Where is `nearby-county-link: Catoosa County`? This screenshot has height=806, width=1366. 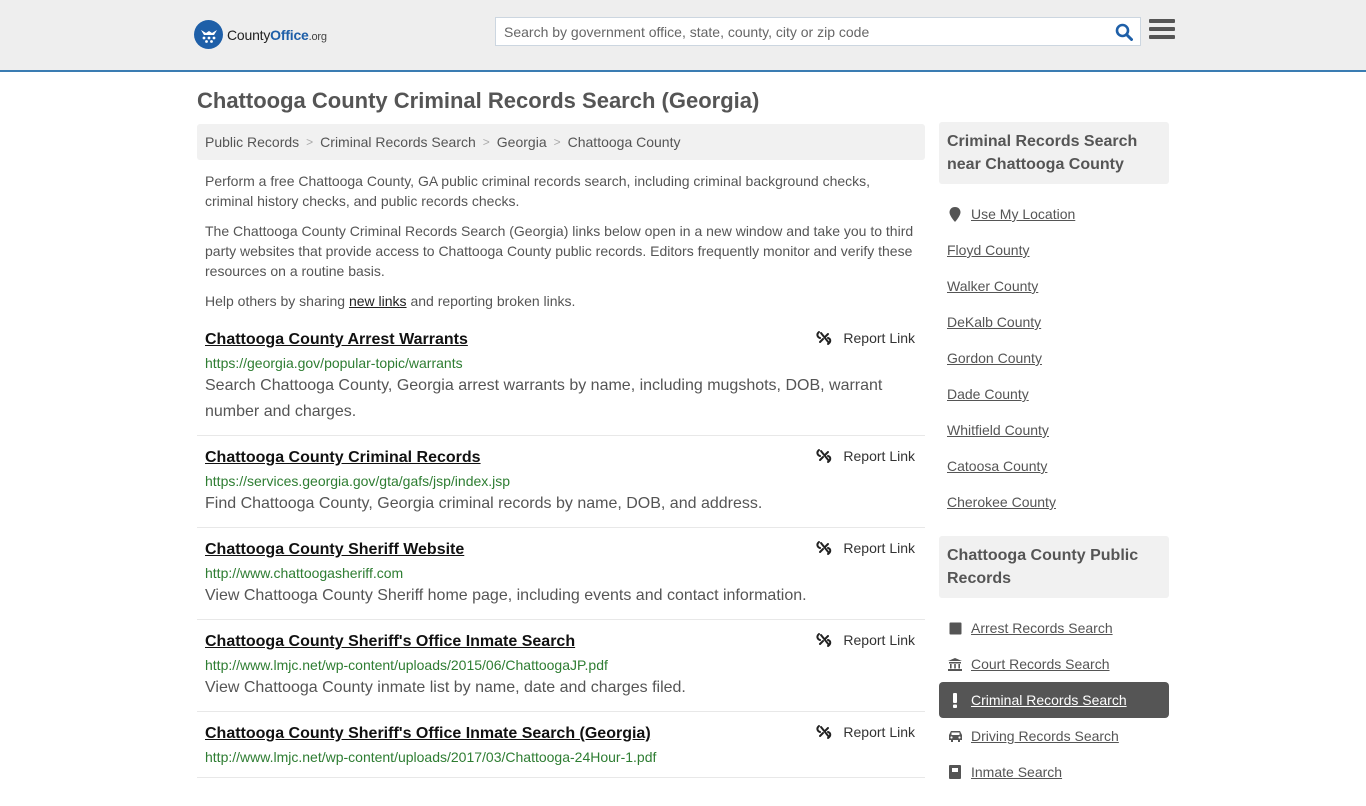 nearby-county-link: Catoosa County is located at coordinates (997, 466).